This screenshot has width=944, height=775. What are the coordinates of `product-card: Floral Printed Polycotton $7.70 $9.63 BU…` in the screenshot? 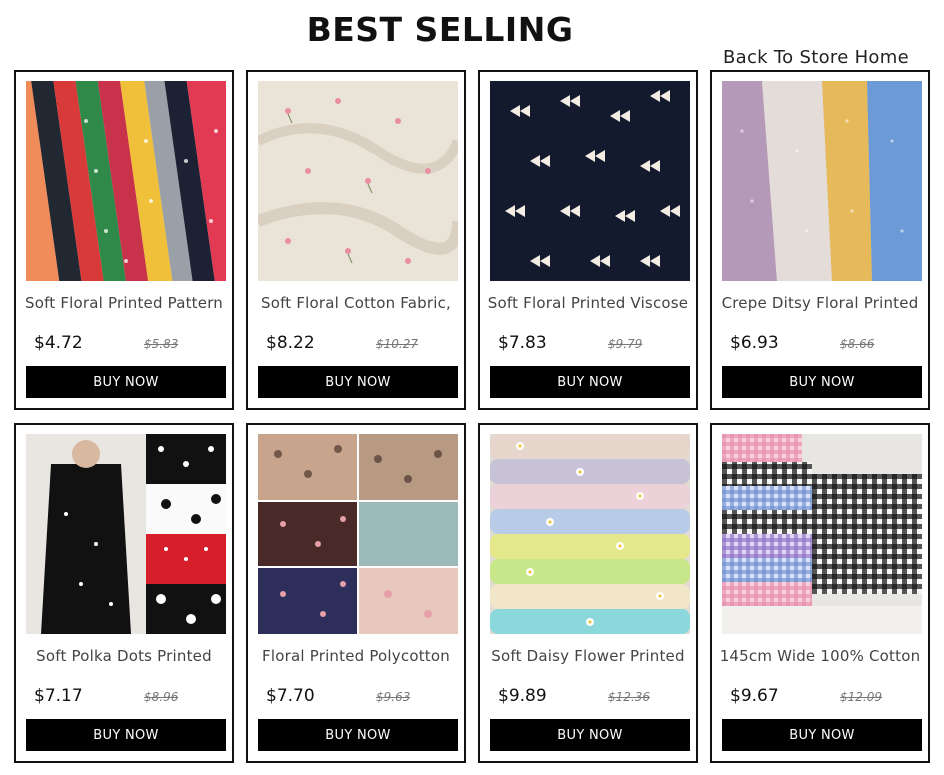 It's located at (356, 593).